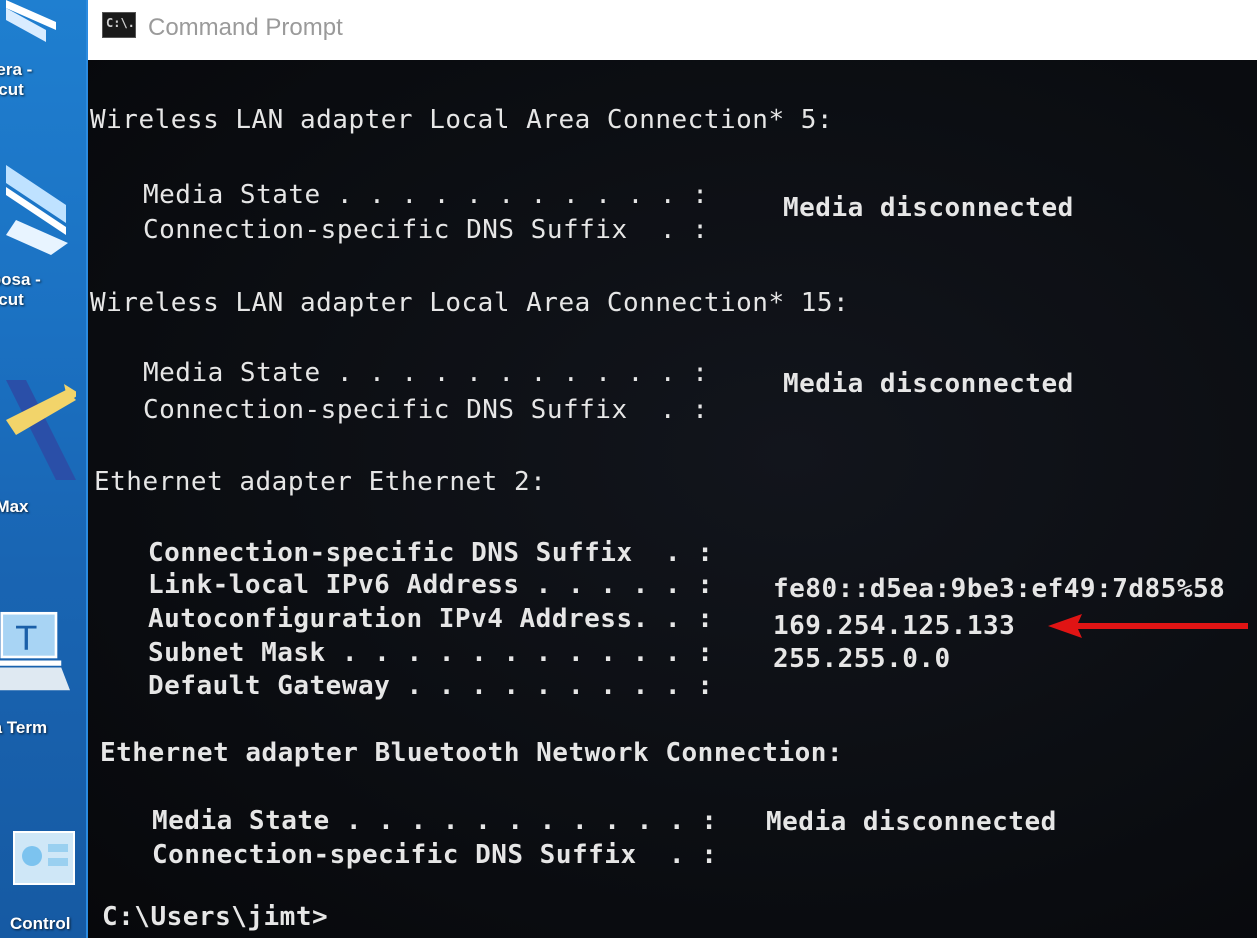  I want to click on annotation-arrow-icon, so click(1148, 626).